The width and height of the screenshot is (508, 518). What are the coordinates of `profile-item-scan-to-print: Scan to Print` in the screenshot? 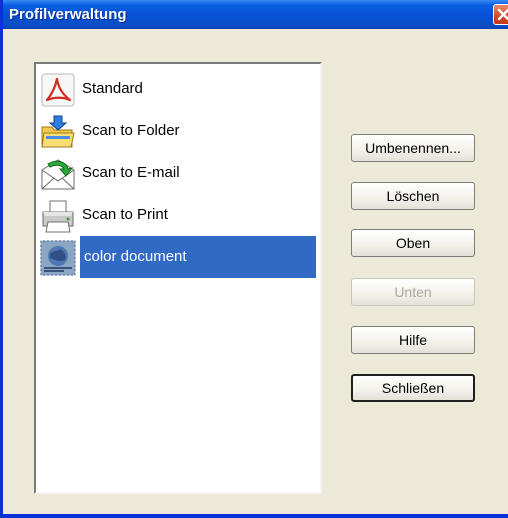 It's located at (178, 215).